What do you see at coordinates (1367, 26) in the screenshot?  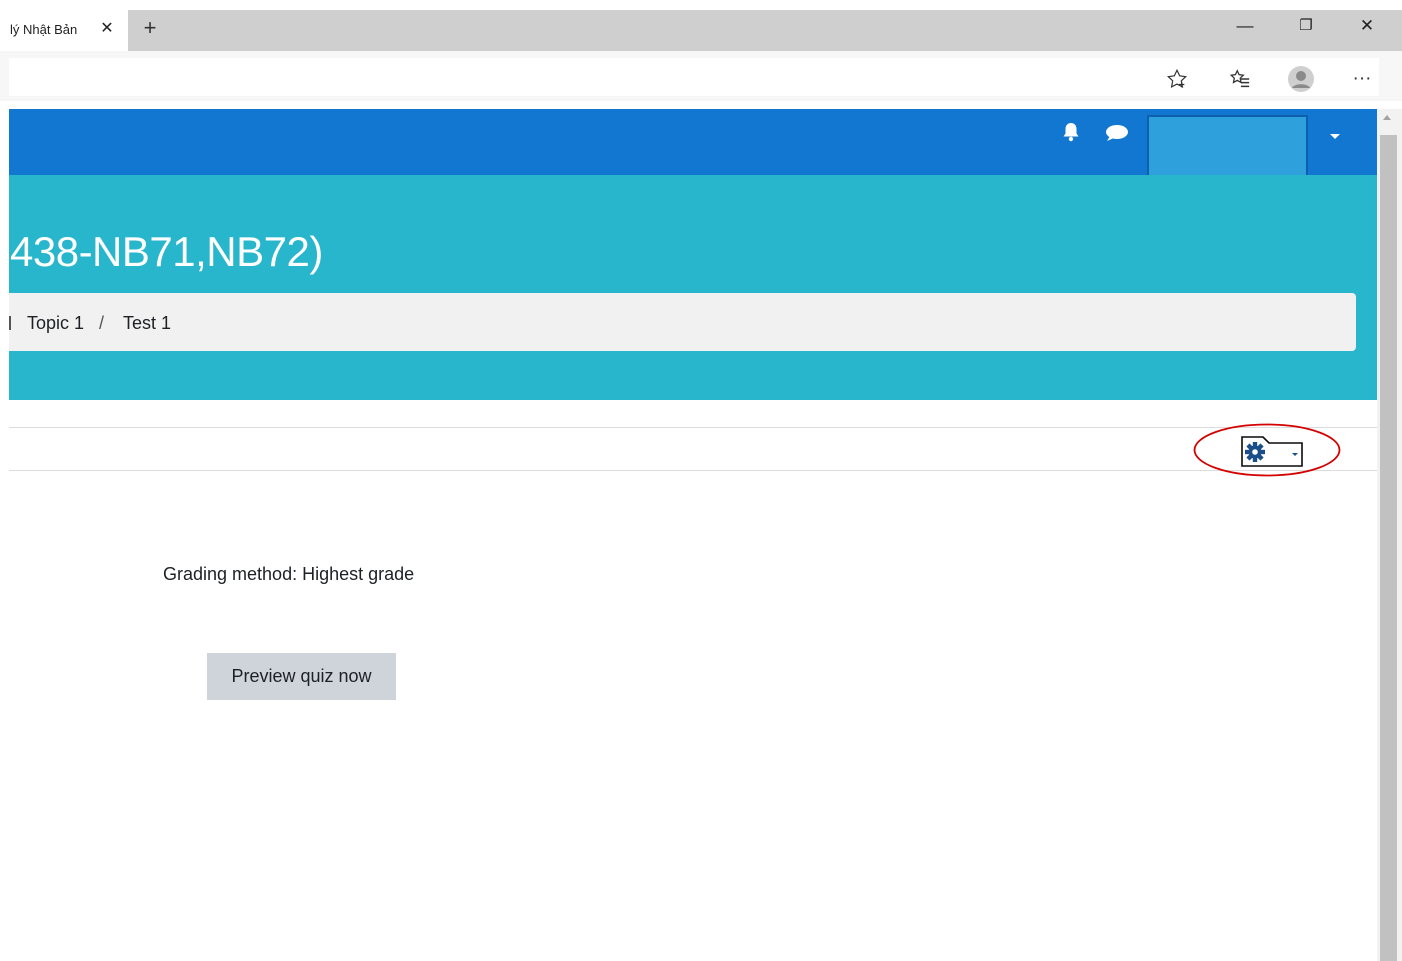 I see `close-window-button: ✕` at bounding box center [1367, 26].